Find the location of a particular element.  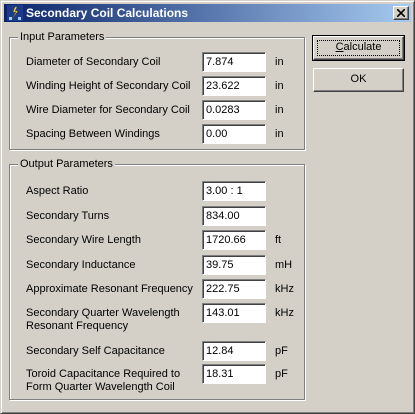

diameter-label: Diameter of Secondary Coil is located at coordinates (93, 62).